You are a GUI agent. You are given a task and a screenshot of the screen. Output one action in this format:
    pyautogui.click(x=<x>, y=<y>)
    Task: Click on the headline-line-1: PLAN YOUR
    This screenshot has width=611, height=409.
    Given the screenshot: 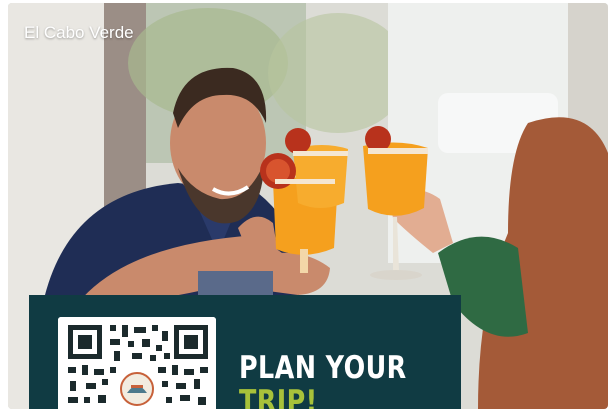 What is the action you would take?
    pyautogui.click(x=323, y=368)
    